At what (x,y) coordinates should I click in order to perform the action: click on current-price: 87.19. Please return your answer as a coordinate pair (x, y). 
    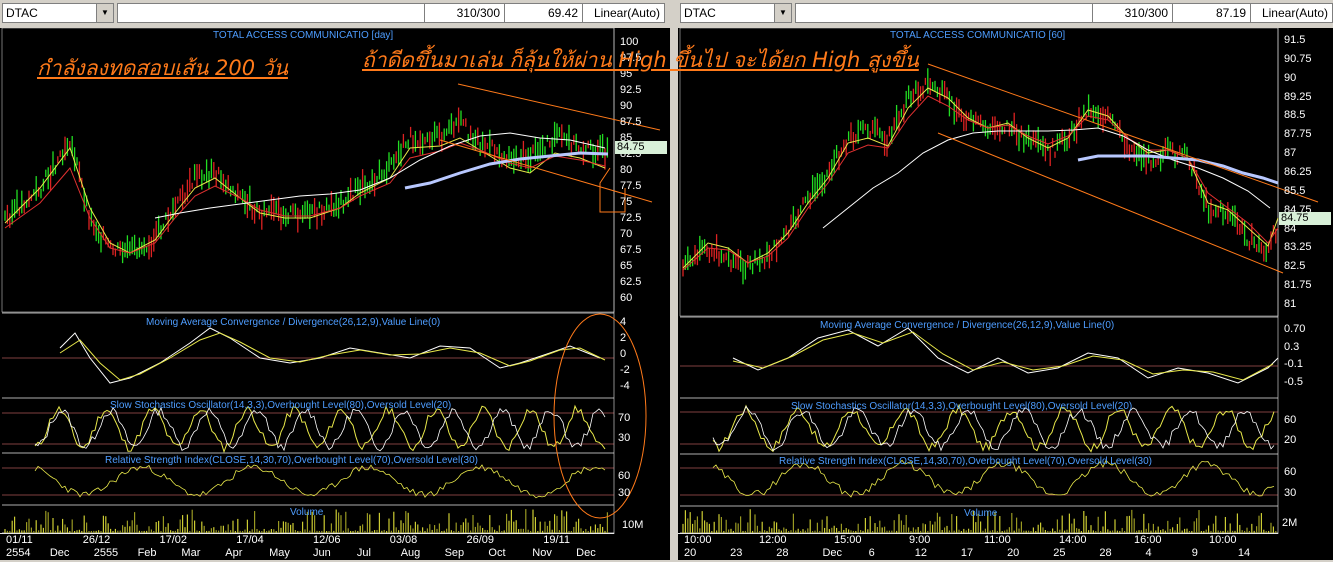
    Looking at the image, I should click on (1211, 13).